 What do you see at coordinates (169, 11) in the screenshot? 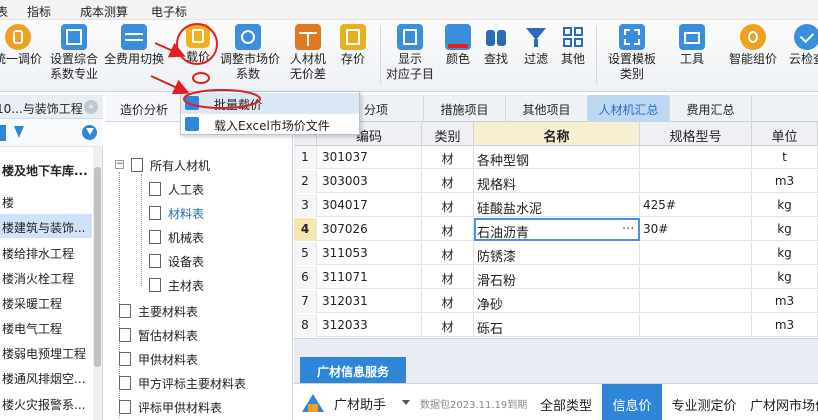
I see `menu-item-e-bid: 电子标` at bounding box center [169, 11].